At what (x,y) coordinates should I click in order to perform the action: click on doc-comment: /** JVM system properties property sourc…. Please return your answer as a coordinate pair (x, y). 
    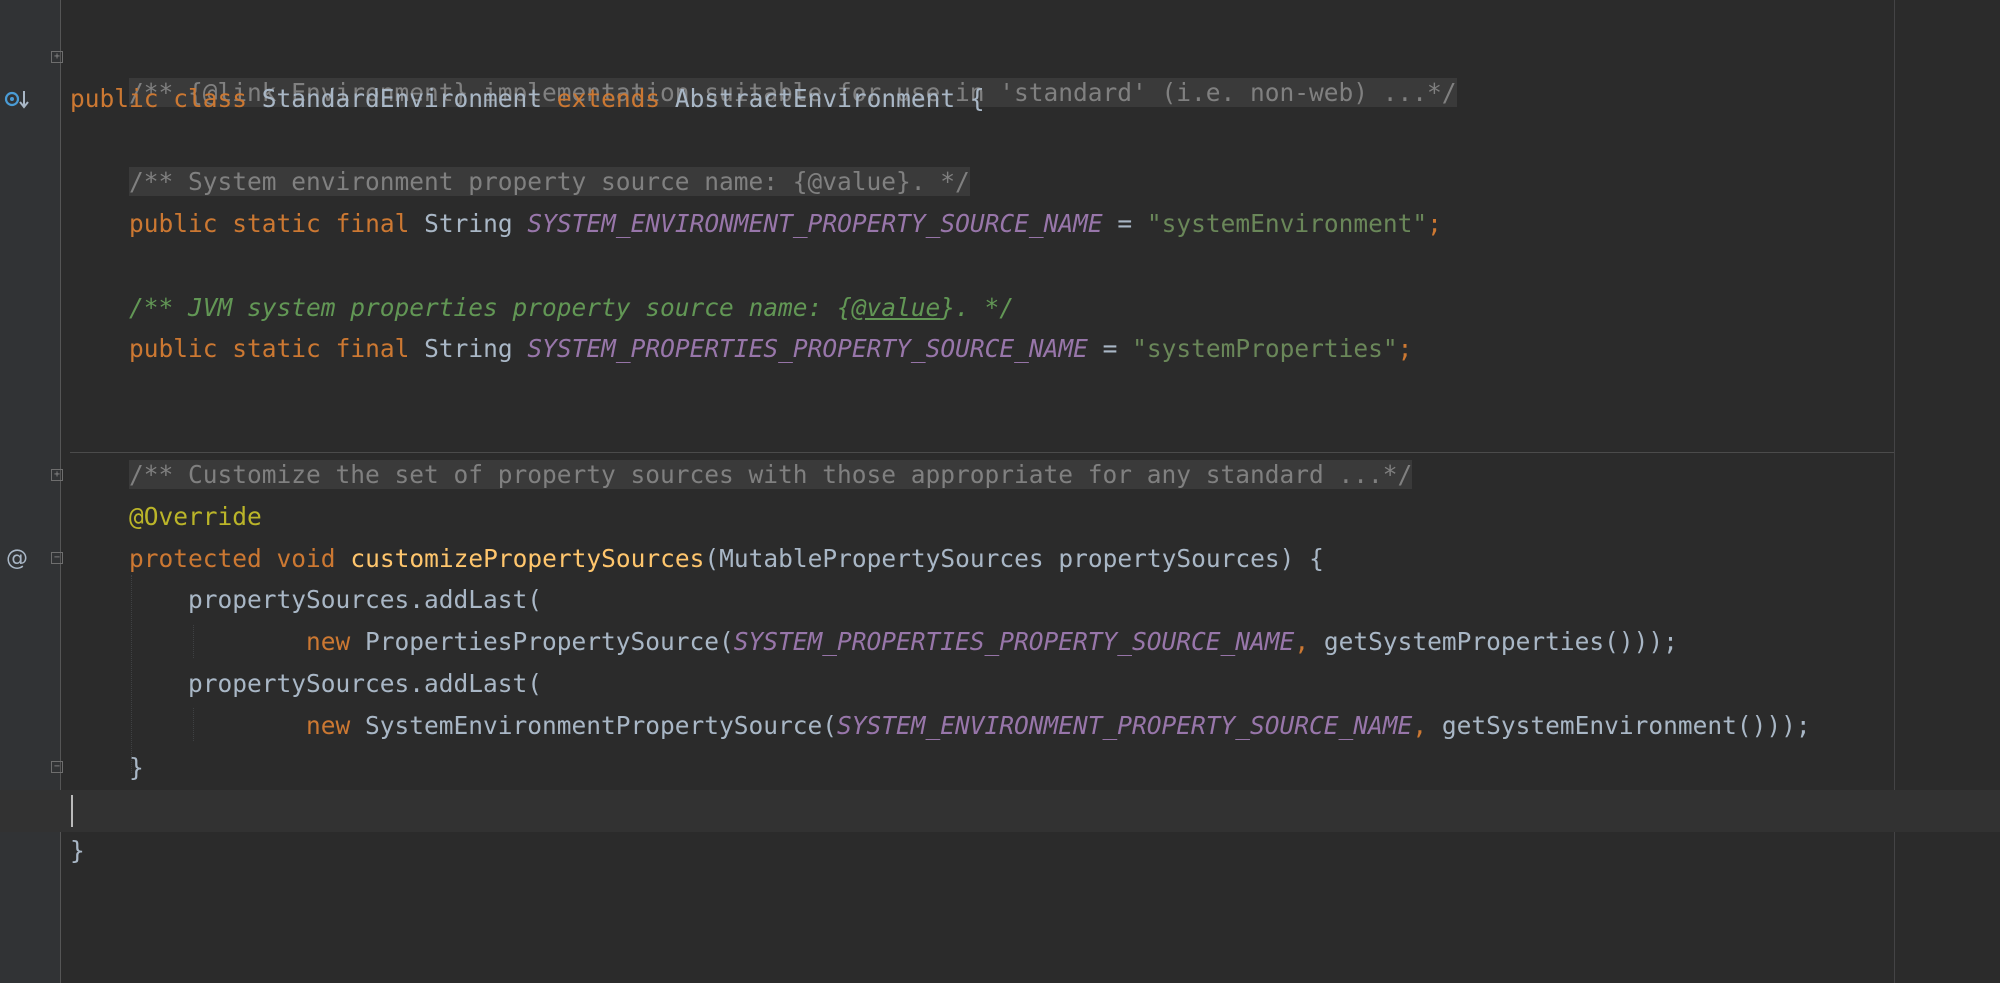
    Looking at the image, I should click on (490, 307).